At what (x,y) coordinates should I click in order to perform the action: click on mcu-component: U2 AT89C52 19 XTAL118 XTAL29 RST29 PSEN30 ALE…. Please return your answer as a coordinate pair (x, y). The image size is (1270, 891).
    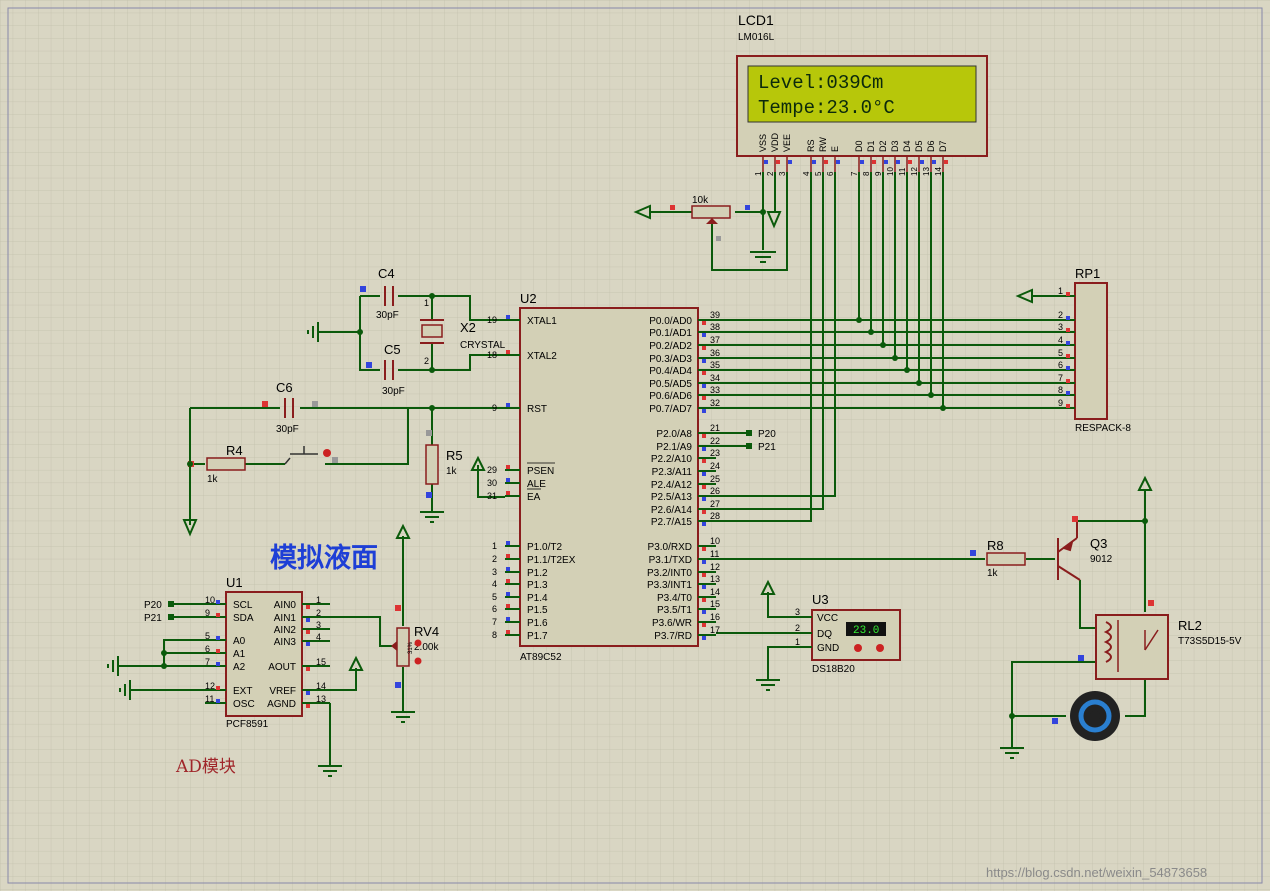
    Looking at the image, I should click on (603, 477).